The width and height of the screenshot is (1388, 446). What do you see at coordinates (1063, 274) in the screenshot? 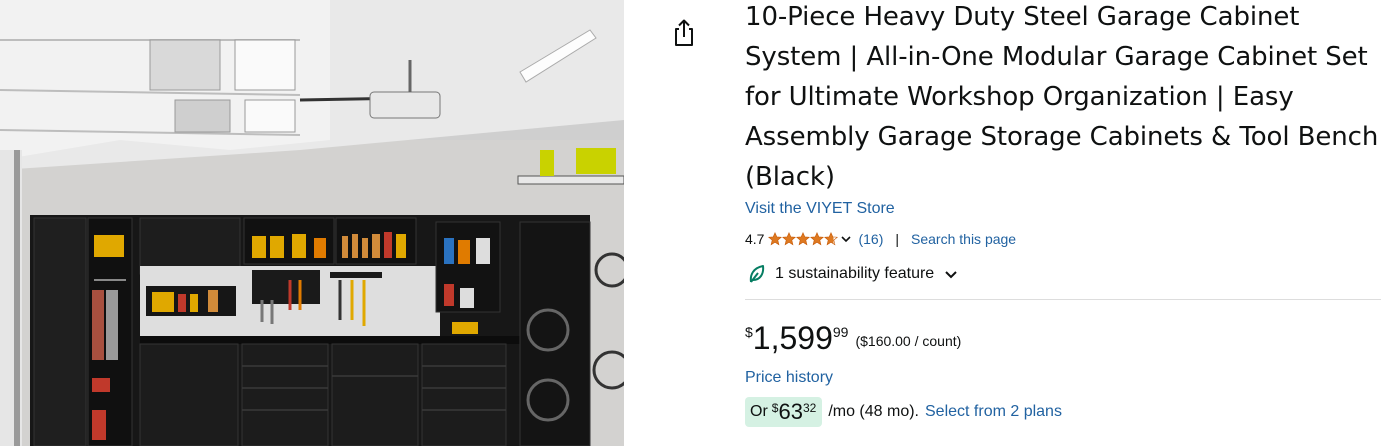
I see `sustainability-feature-toggle: 1 sustainability feature` at bounding box center [1063, 274].